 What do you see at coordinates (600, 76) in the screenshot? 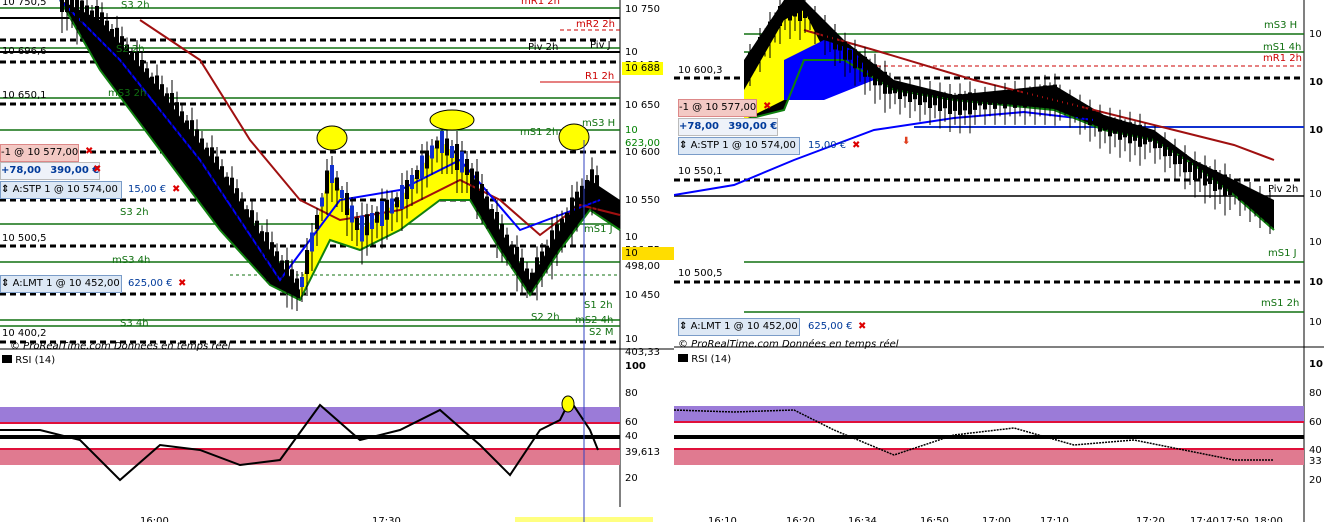
I see `line-label: R1 2h` at bounding box center [600, 76].